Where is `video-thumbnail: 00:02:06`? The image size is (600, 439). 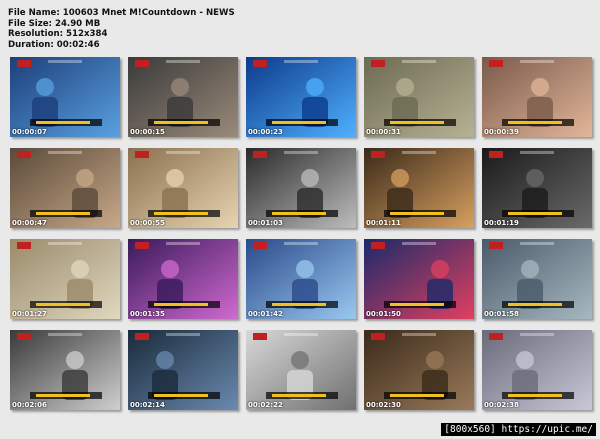 video-thumbnail: 00:02:06 is located at coordinates (65, 370).